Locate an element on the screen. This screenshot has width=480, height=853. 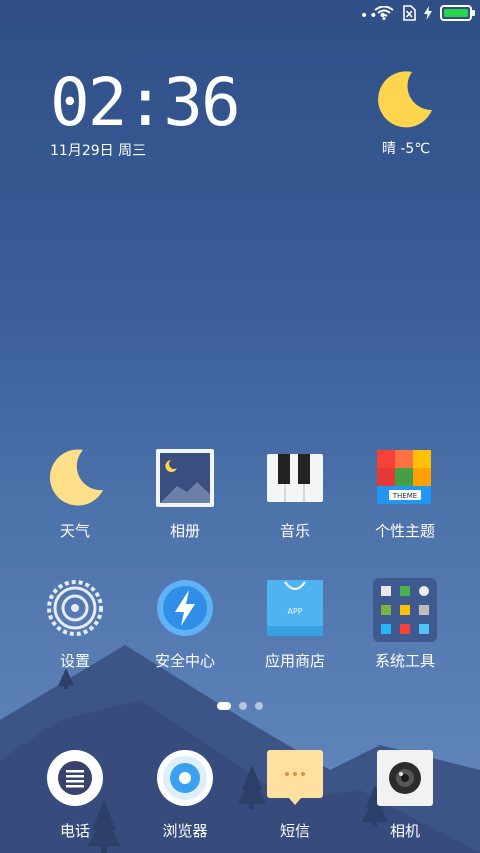
browser-icon is located at coordinates (185, 778).